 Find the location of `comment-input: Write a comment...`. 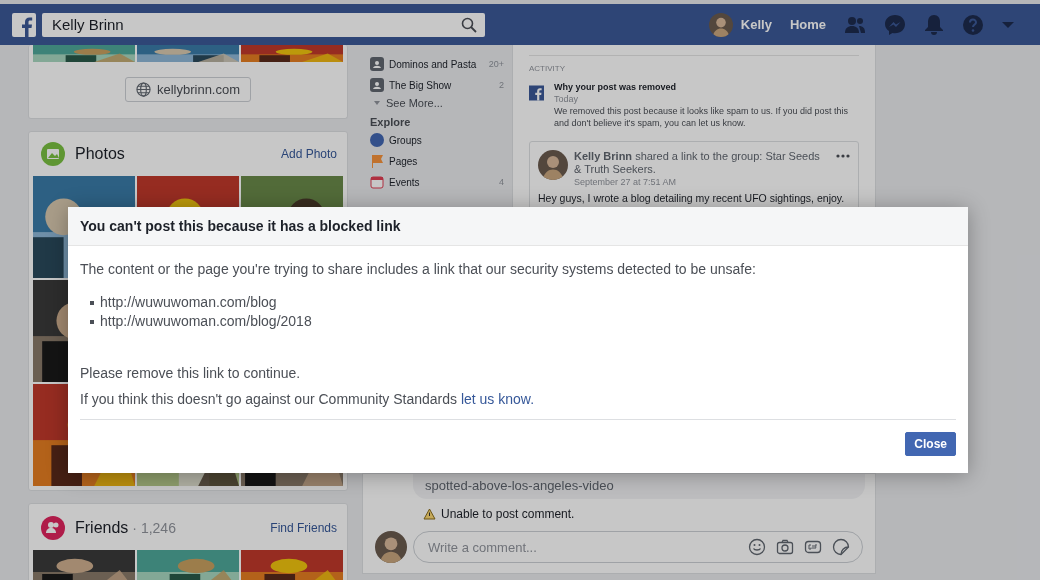

comment-input: Write a comment... is located at coordinates (582, 547).